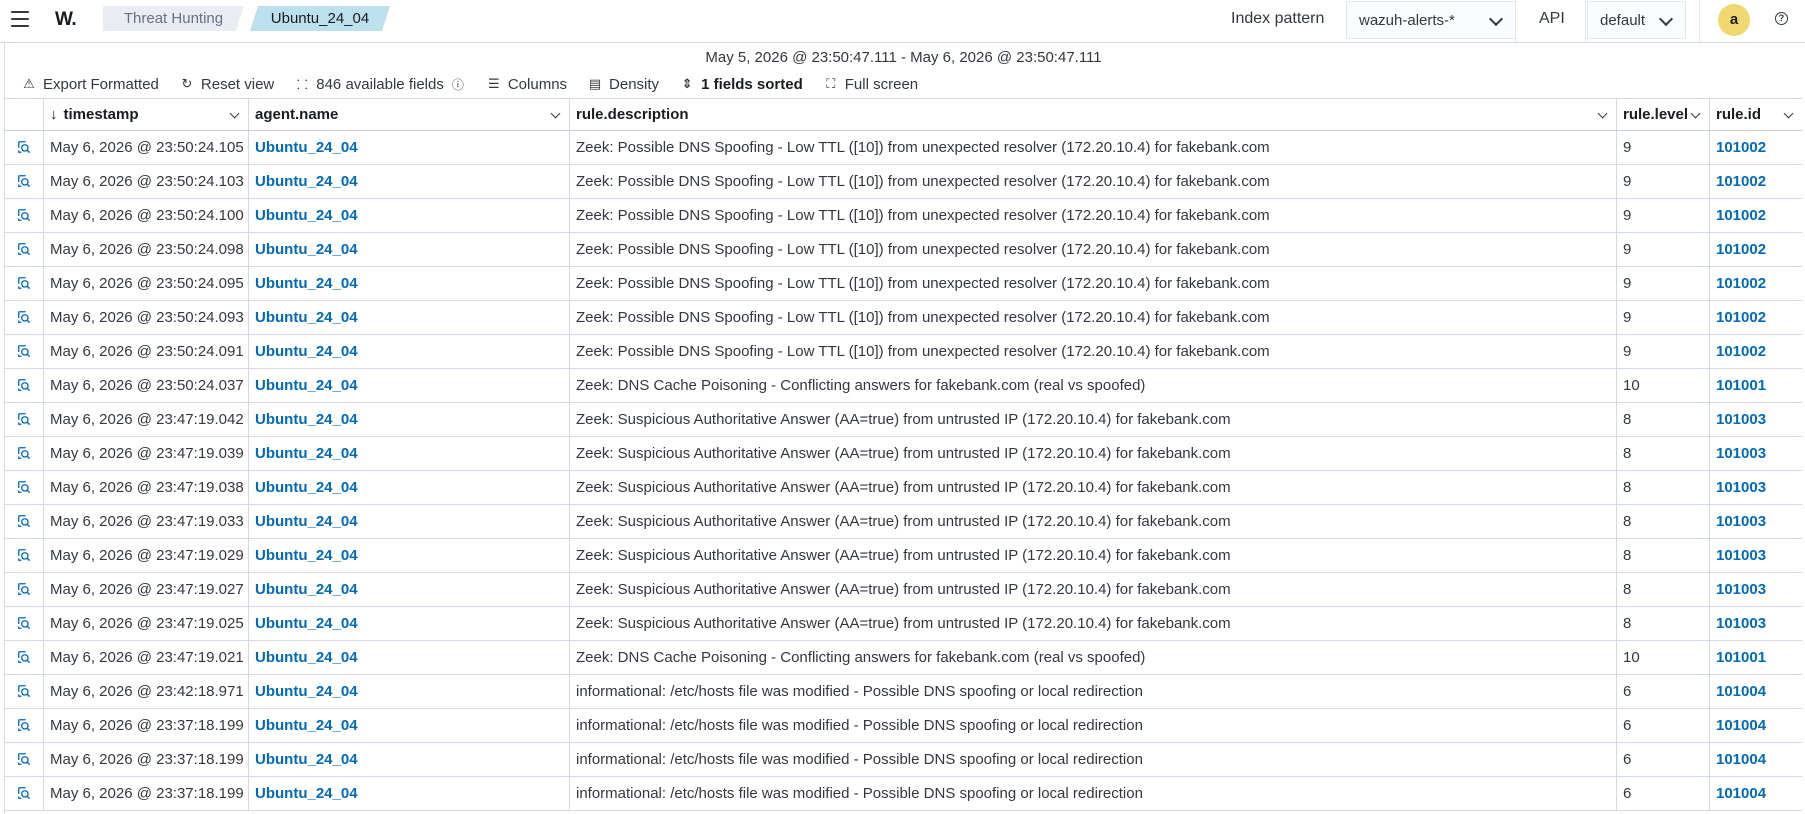  I want to click on help-icon: ?, so click(1781, 18).